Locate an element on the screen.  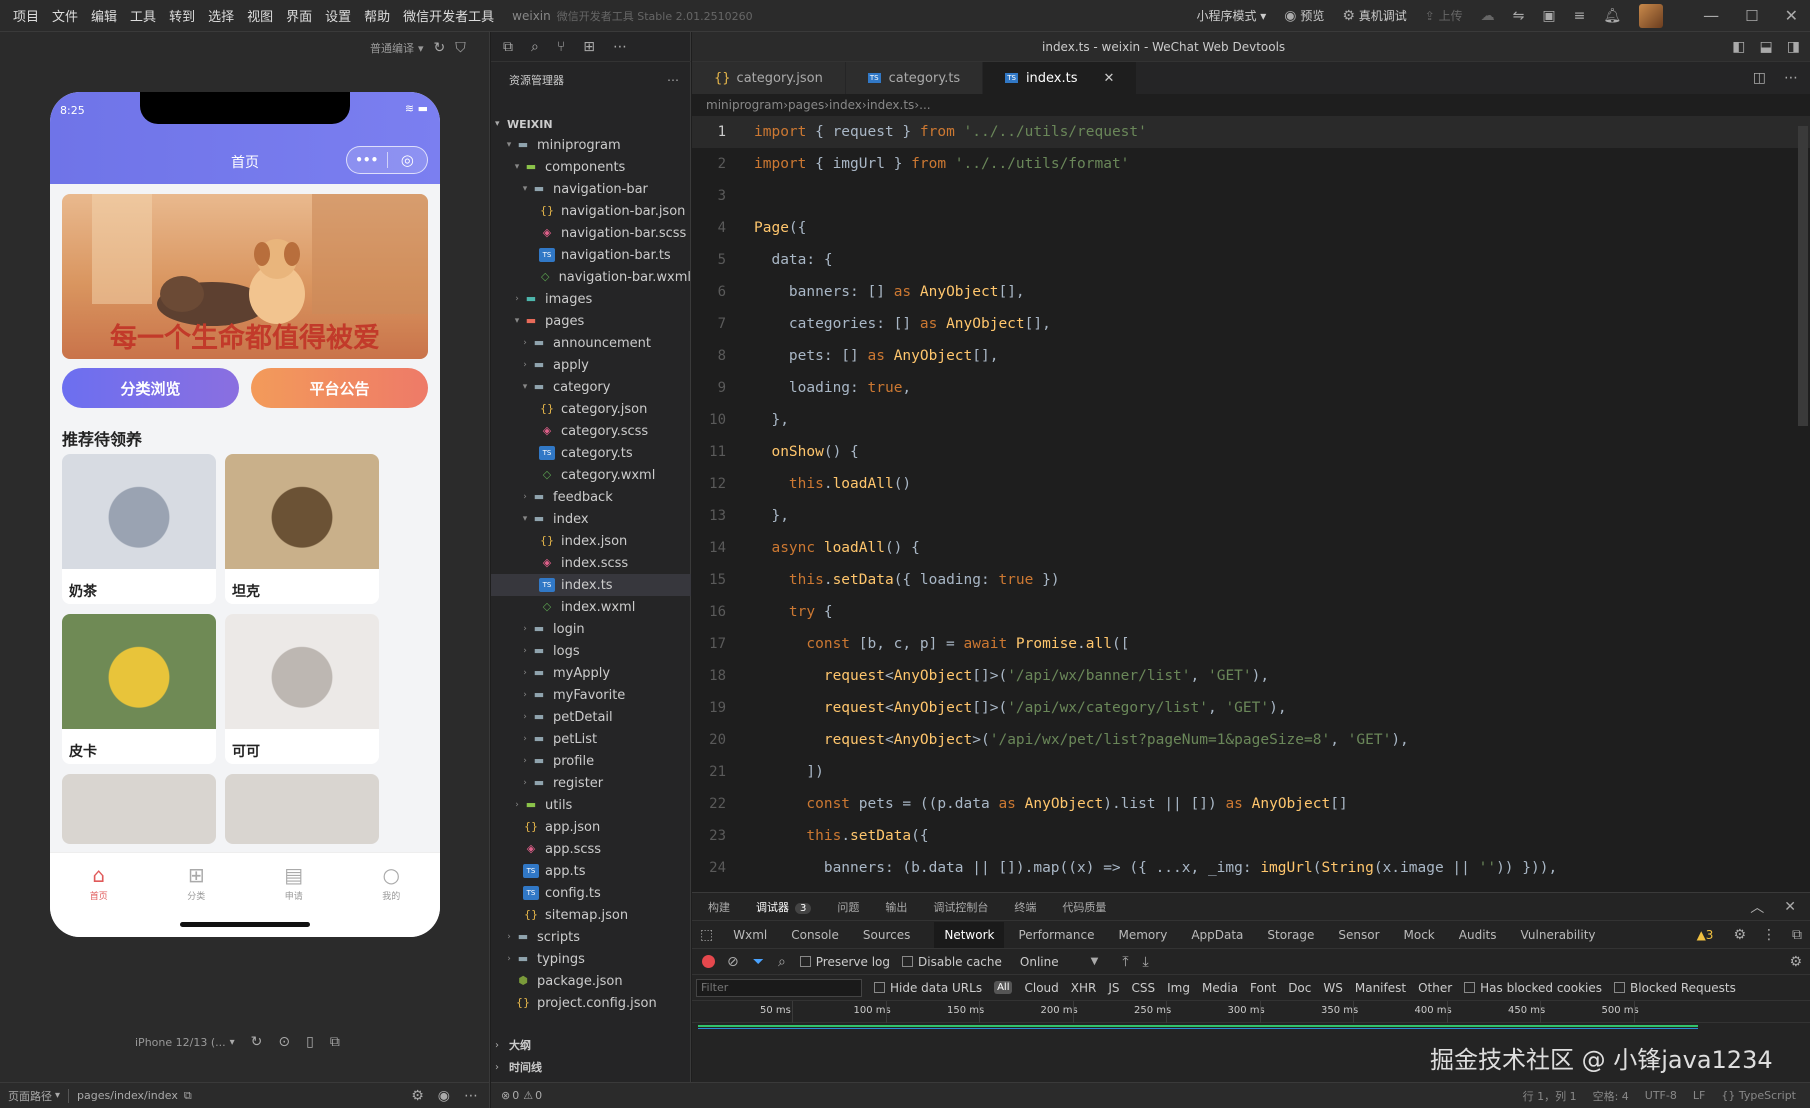
panel-tab-wxml: Wxml is located at coordinates (750, 935).